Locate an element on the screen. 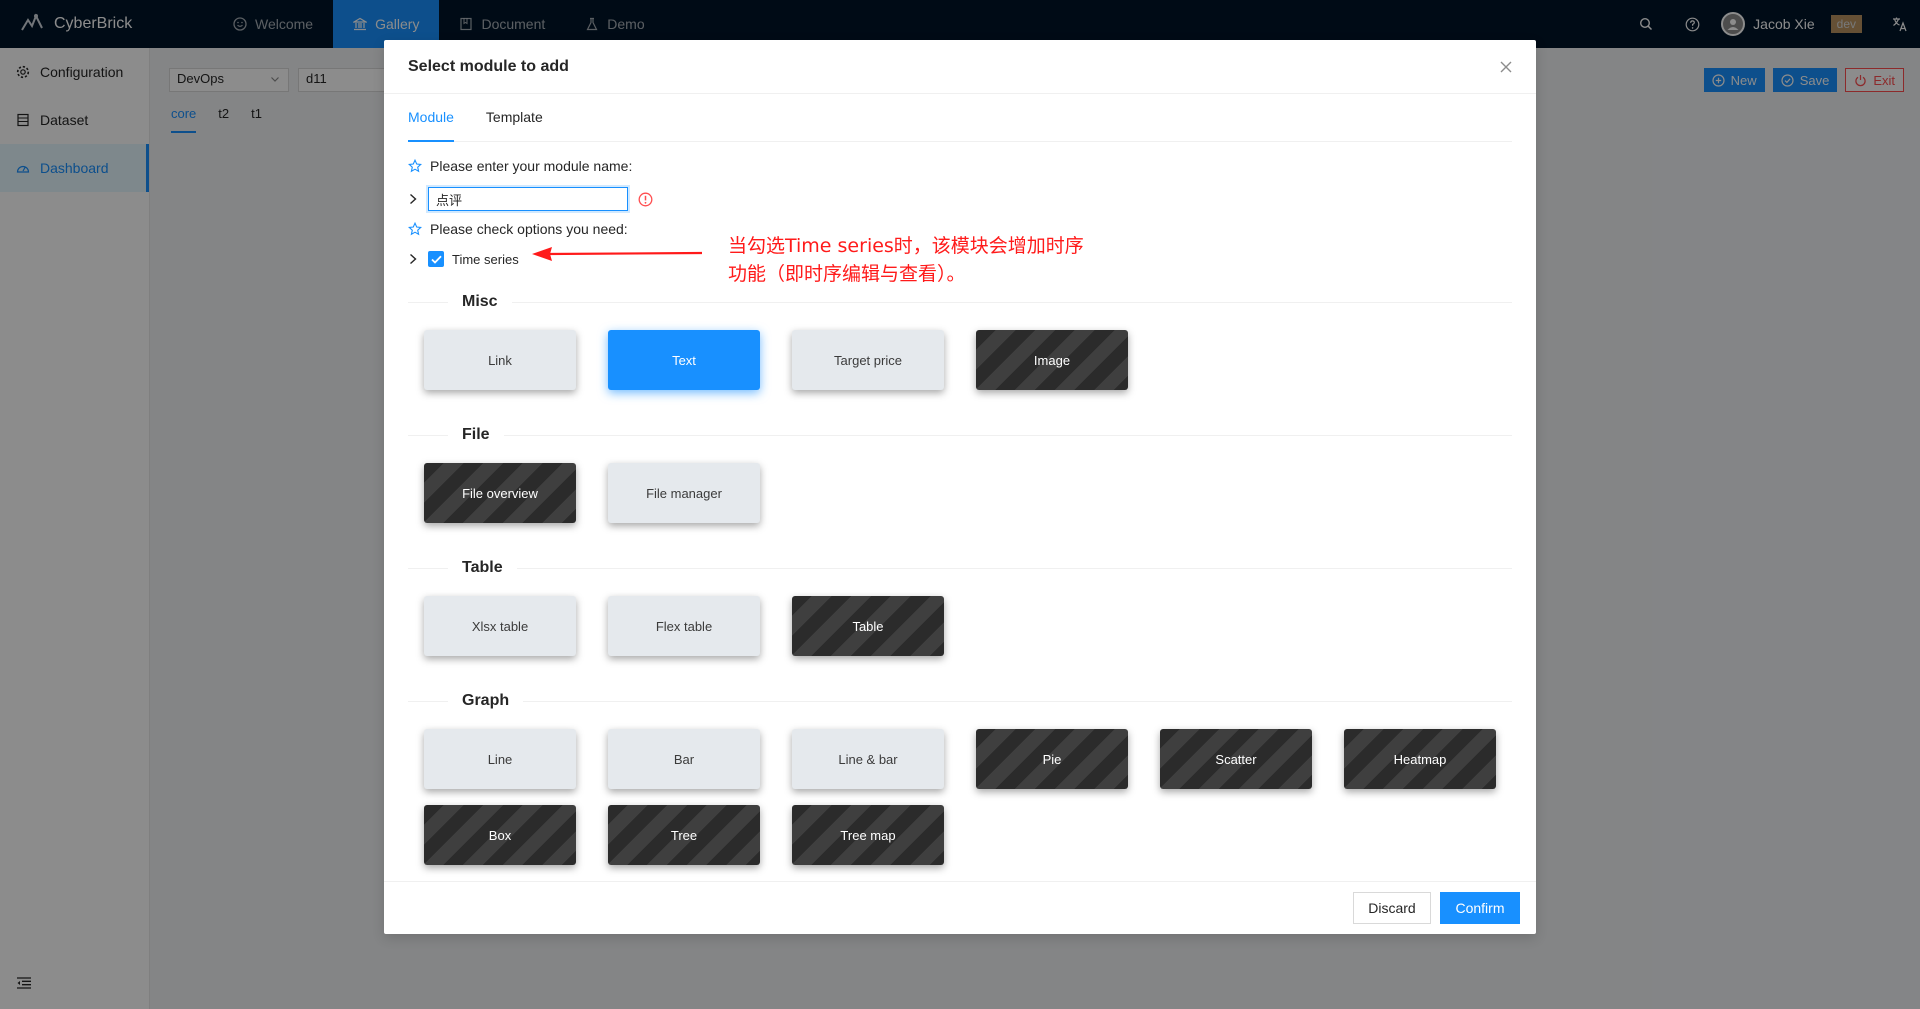 The width and height of the screenshot is (1920, 1009). name-prompt-row: Please enter your module name: is located at coordinates (520, 166).